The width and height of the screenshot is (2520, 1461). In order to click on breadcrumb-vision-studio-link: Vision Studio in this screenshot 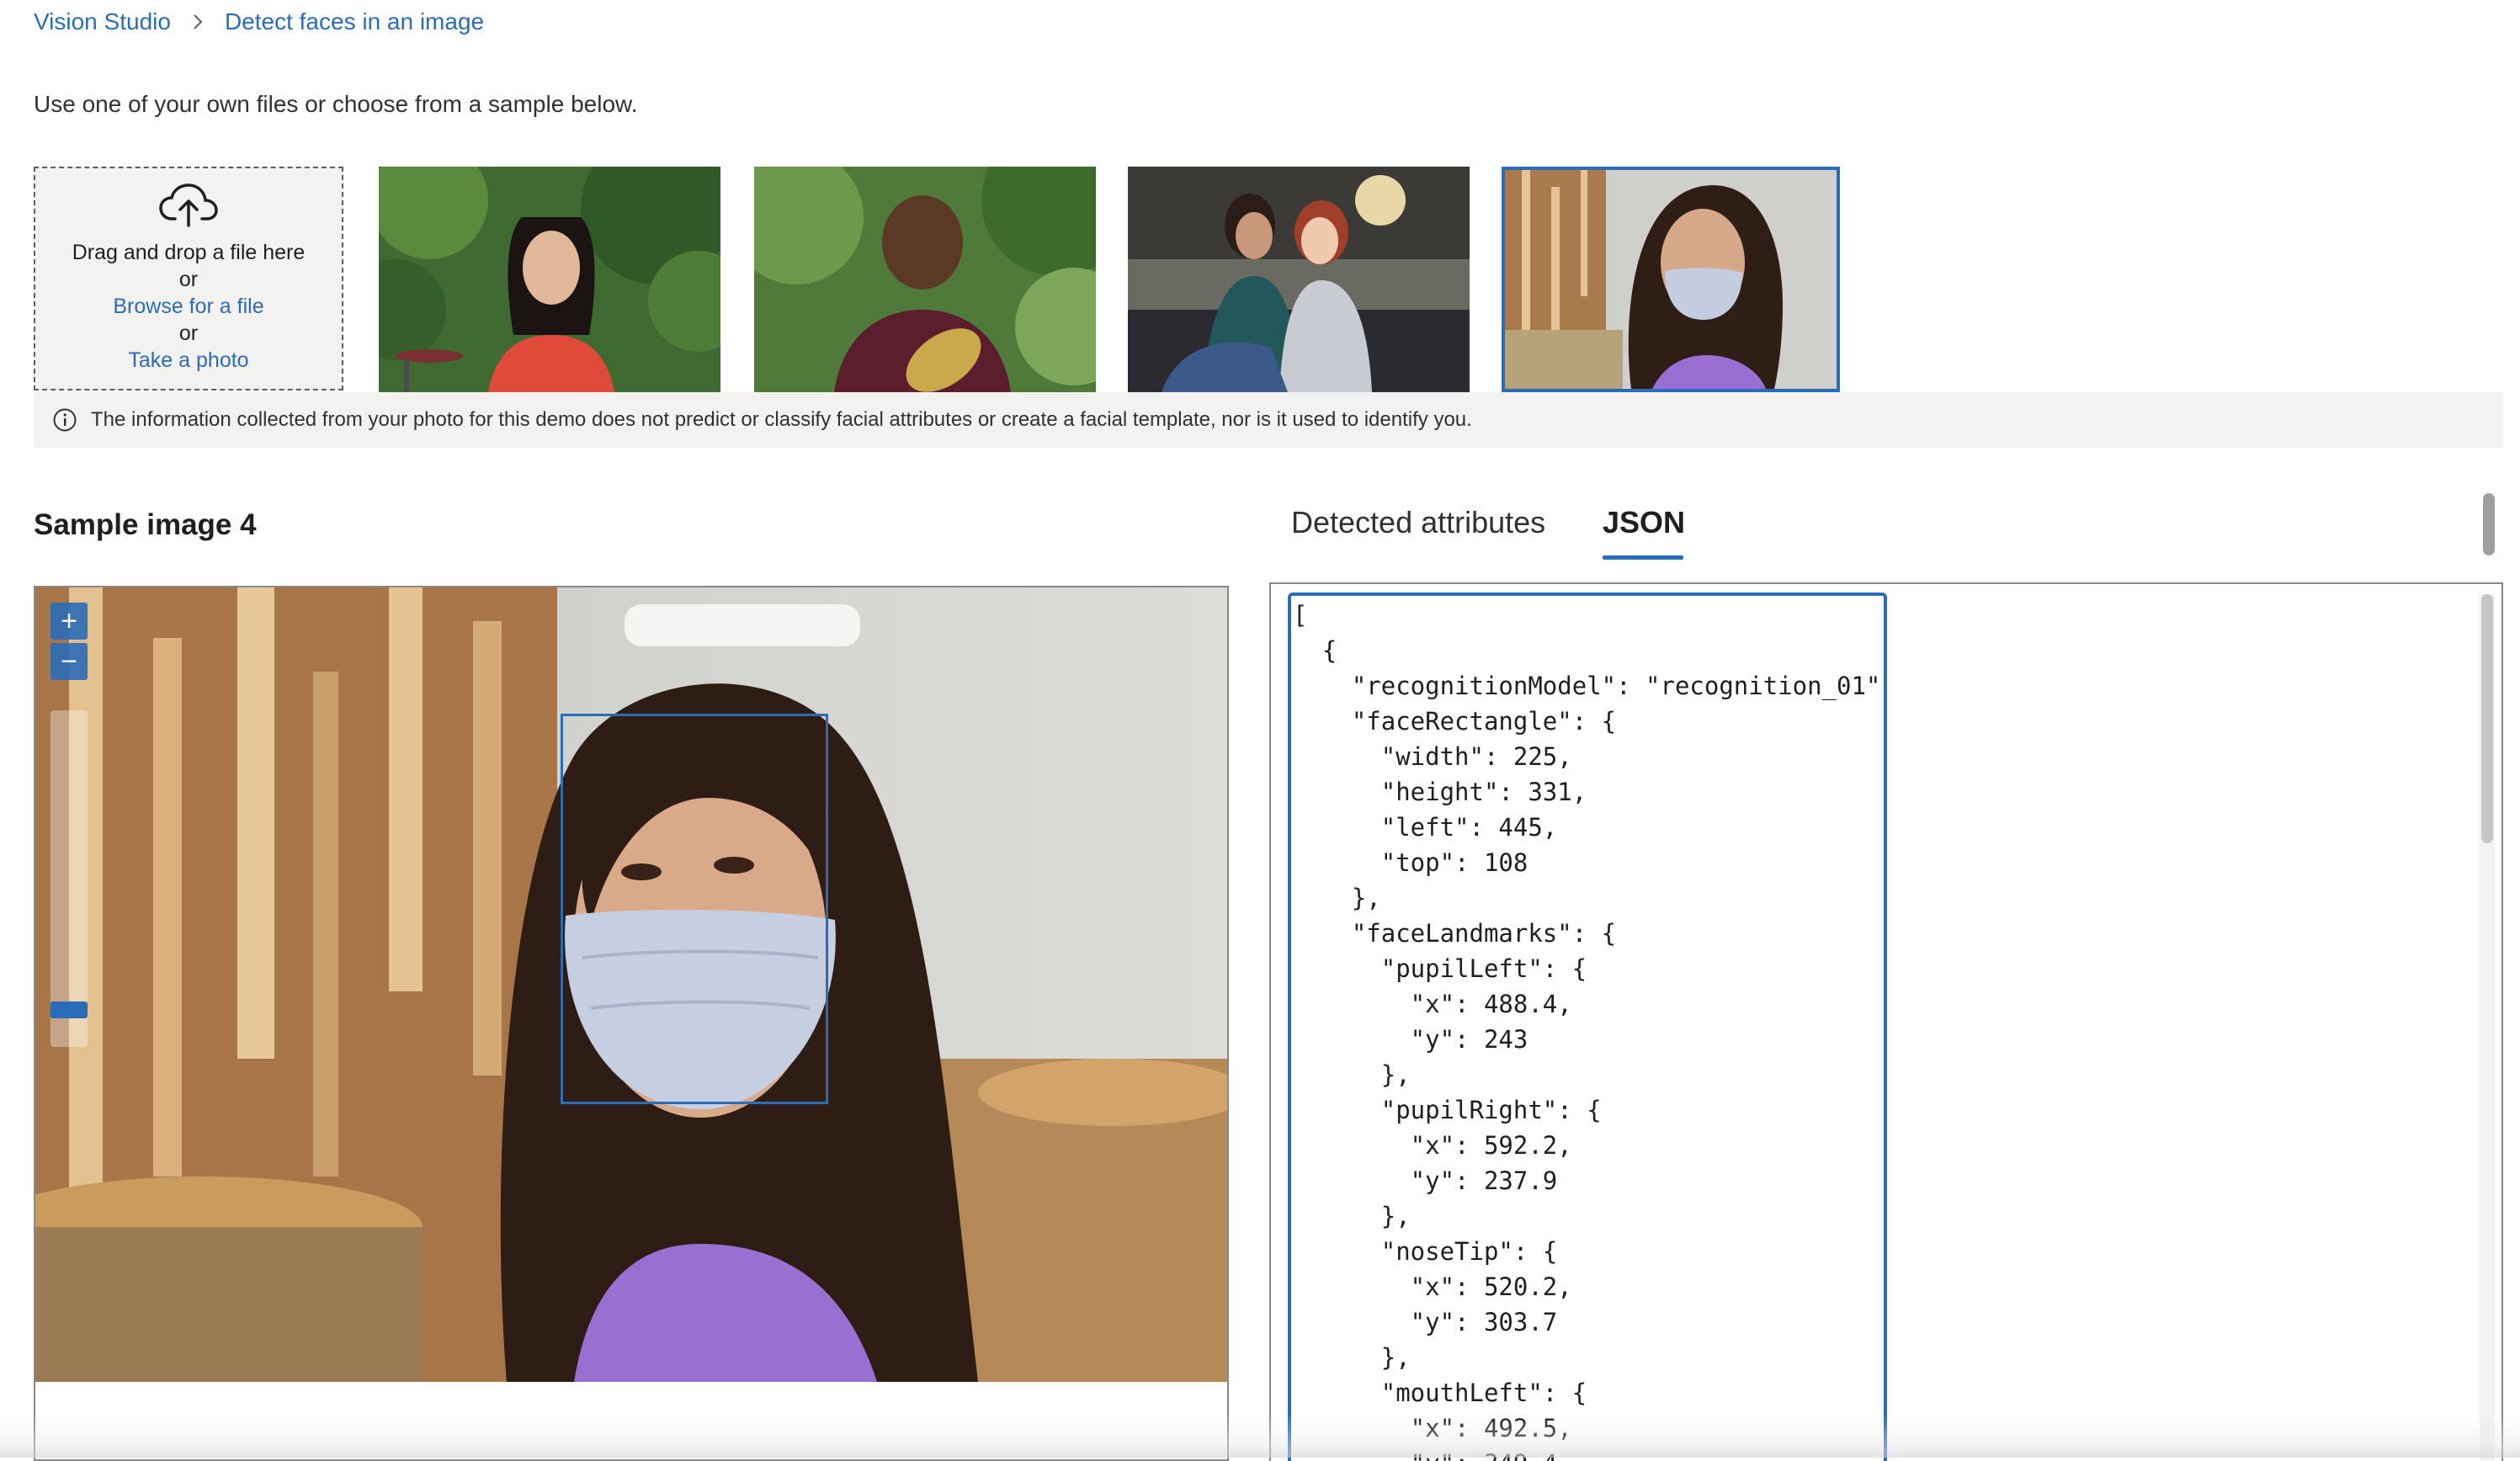, I will do `click(102, 21)`.